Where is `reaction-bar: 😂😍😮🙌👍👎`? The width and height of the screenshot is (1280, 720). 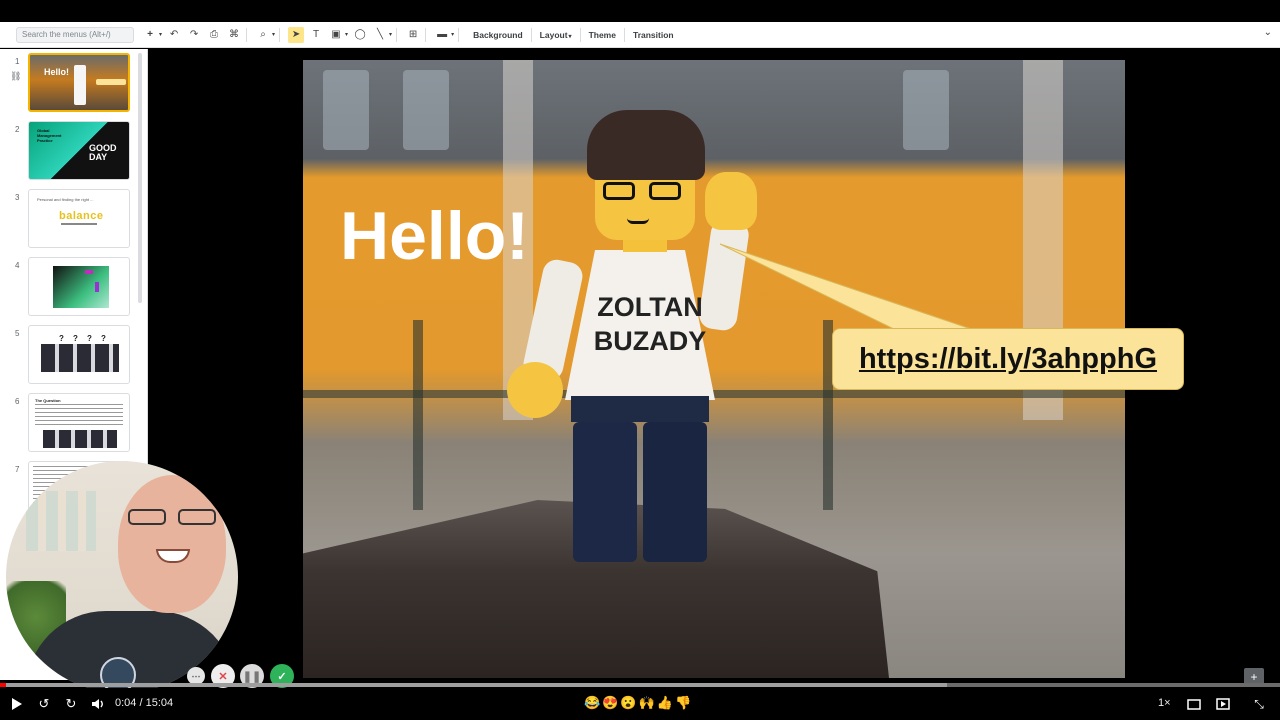
reaction-bar: 😂😍😮🙌👍👎 is located at coordinates (638, 703).